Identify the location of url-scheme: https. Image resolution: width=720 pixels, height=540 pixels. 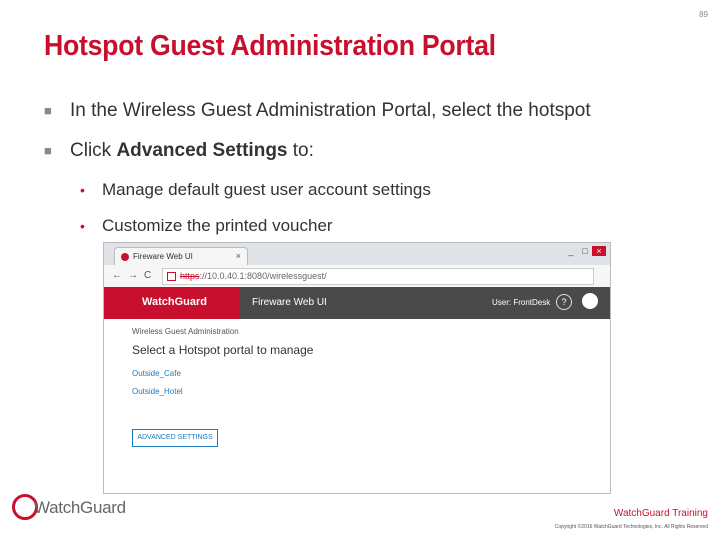
(190, 276).